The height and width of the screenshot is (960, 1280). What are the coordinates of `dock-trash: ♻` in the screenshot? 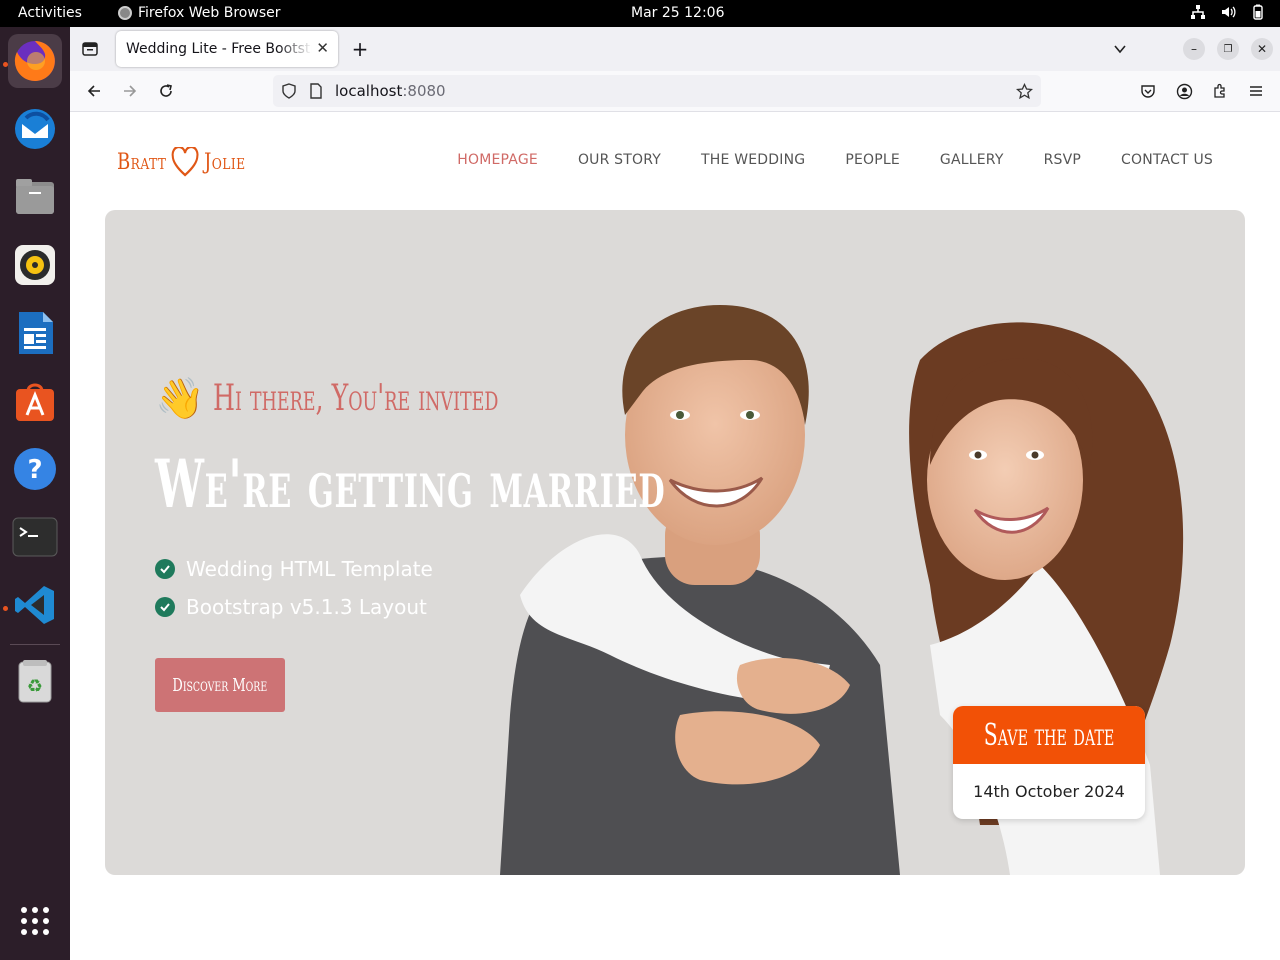 It's located at (35, 681).